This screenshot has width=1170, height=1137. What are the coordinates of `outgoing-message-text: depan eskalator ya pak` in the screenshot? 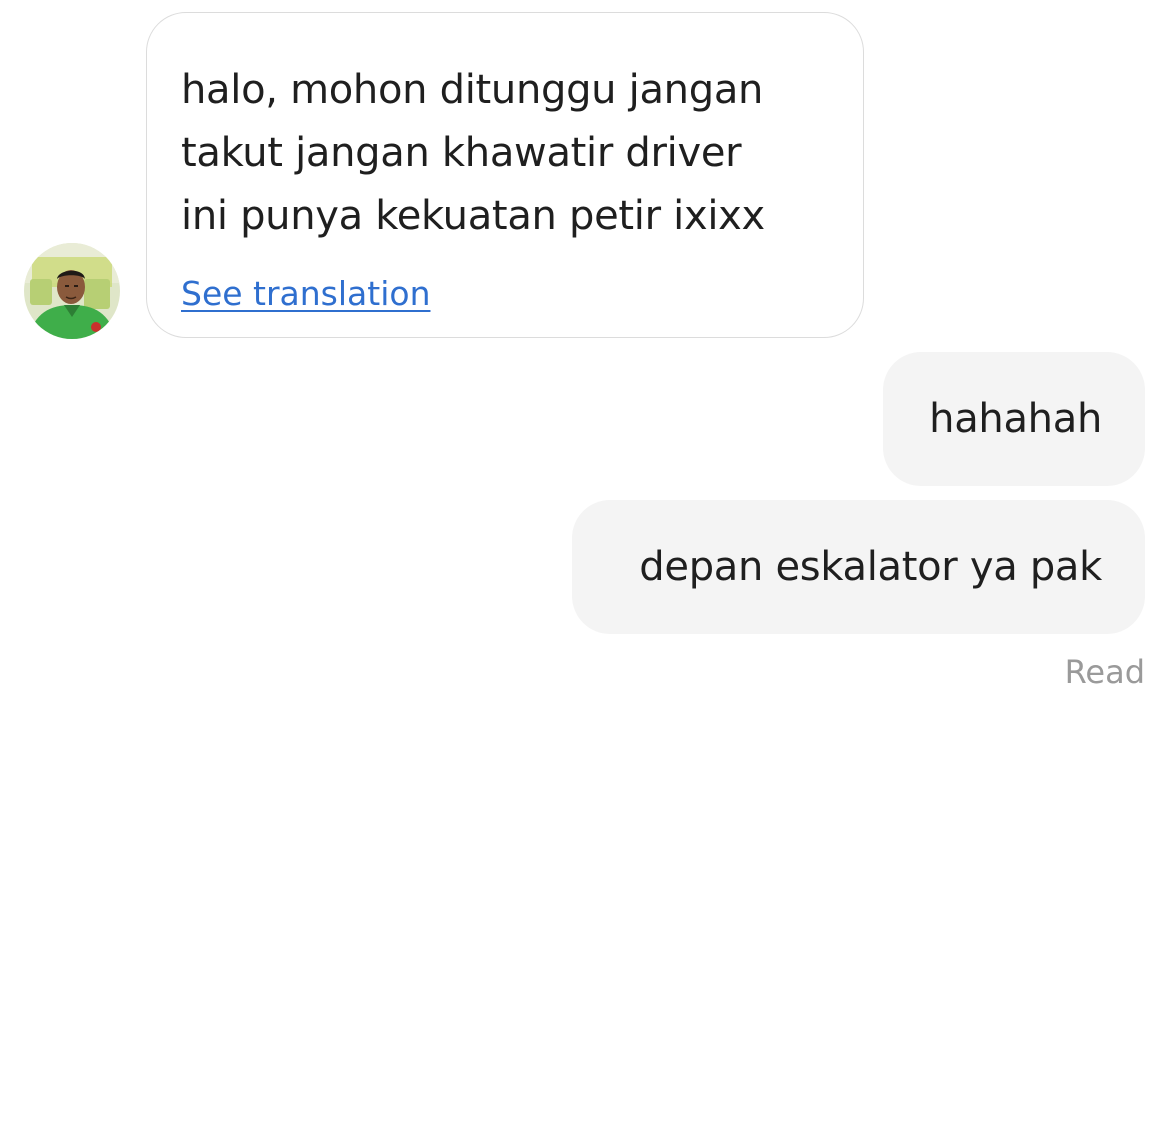 It's located at (870, 567).